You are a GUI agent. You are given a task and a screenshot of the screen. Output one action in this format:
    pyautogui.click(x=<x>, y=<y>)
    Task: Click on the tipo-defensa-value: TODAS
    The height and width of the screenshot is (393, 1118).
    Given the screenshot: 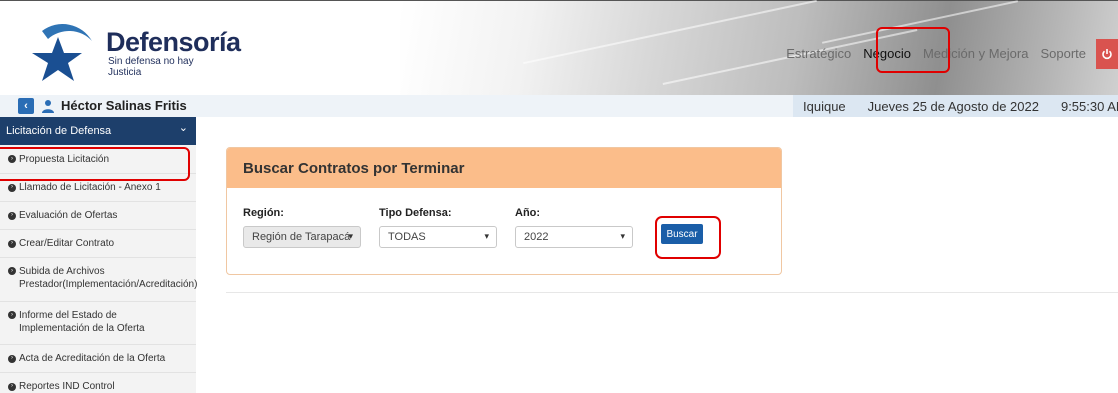 What is the action you would take?
    pyautogui.click(x=407, y=237)
    